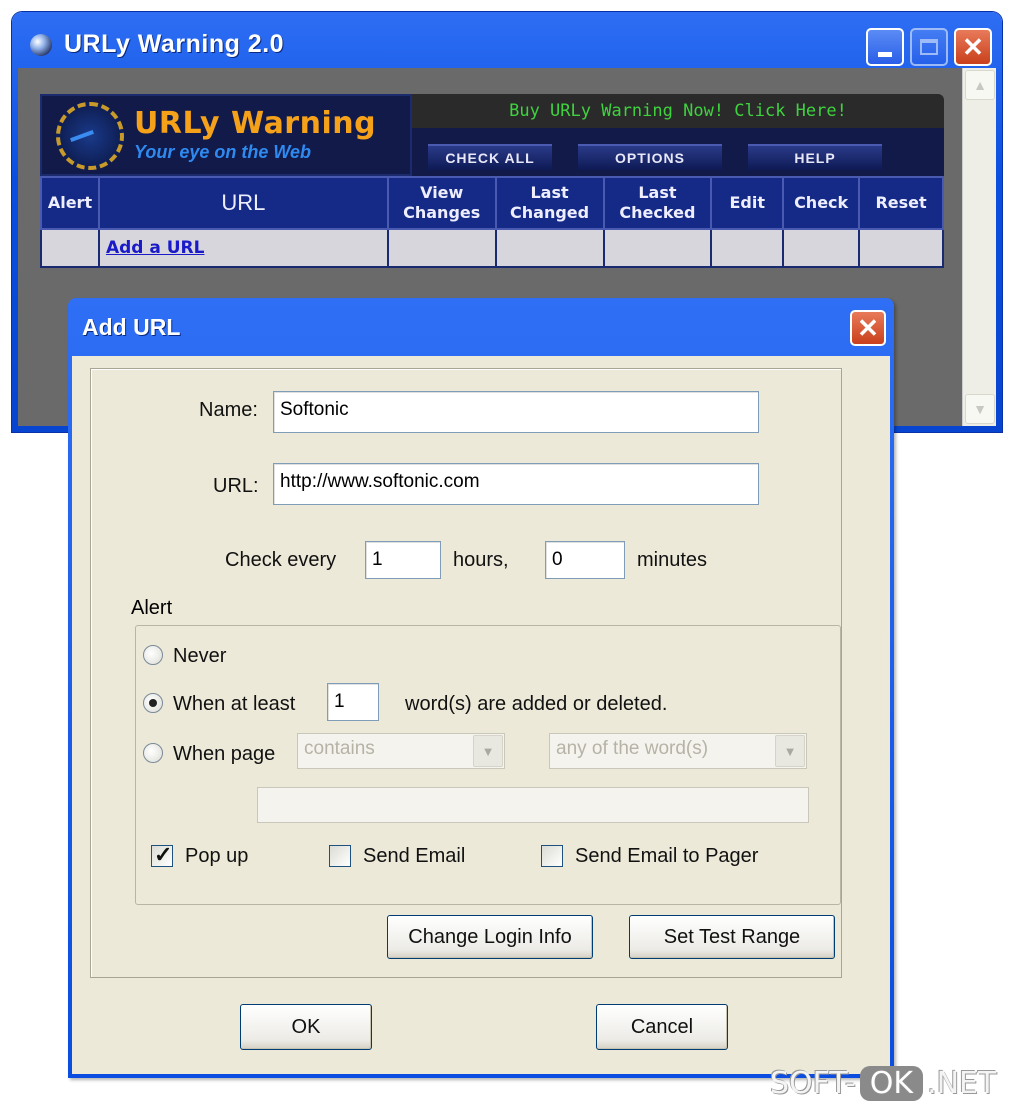 The width and height of the screenshot is (1020, 1108). I want to click on ok-button: OK, so click(306, 1027).